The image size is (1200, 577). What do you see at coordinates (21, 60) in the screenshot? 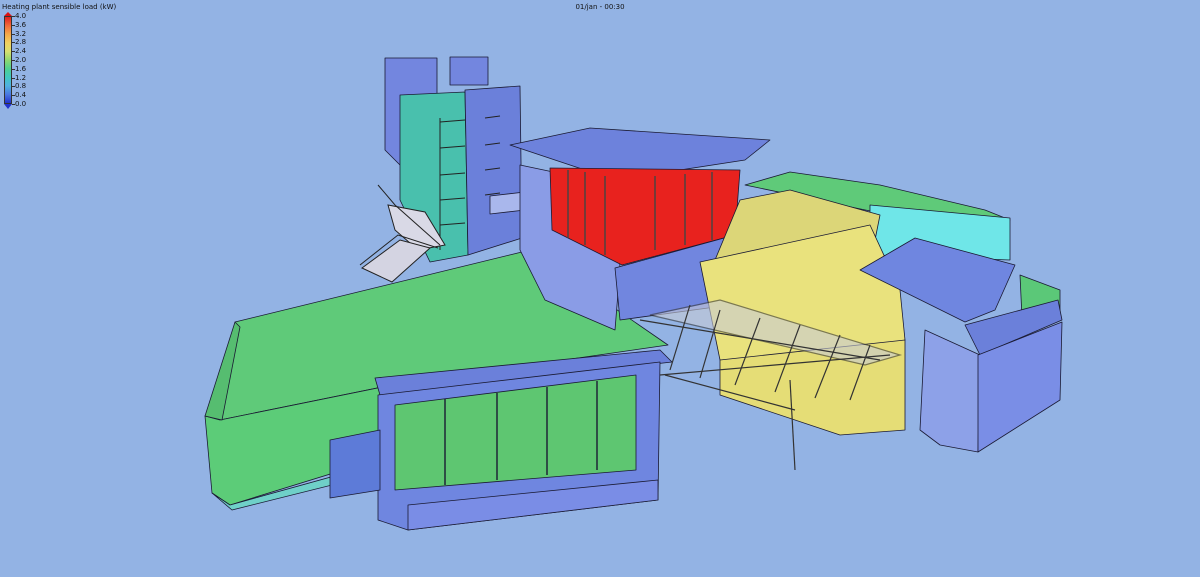
I see `legend-tick-label: 2.0` at bounding box center [21, 60].